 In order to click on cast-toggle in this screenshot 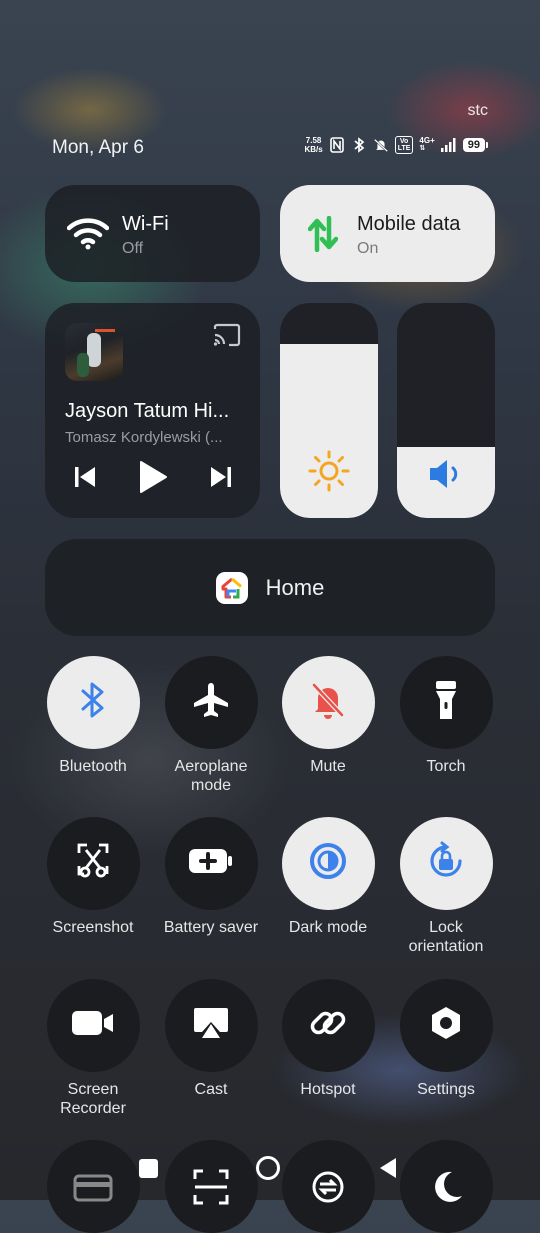, I will do `click(211, 1025)`.